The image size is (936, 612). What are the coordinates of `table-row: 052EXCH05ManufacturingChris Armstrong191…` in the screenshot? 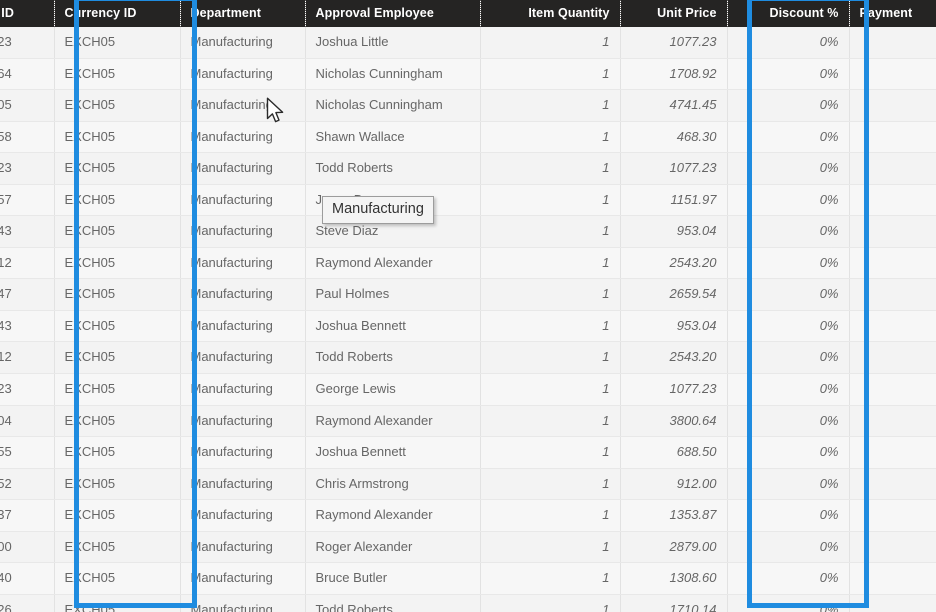 It's located at (468, 484).